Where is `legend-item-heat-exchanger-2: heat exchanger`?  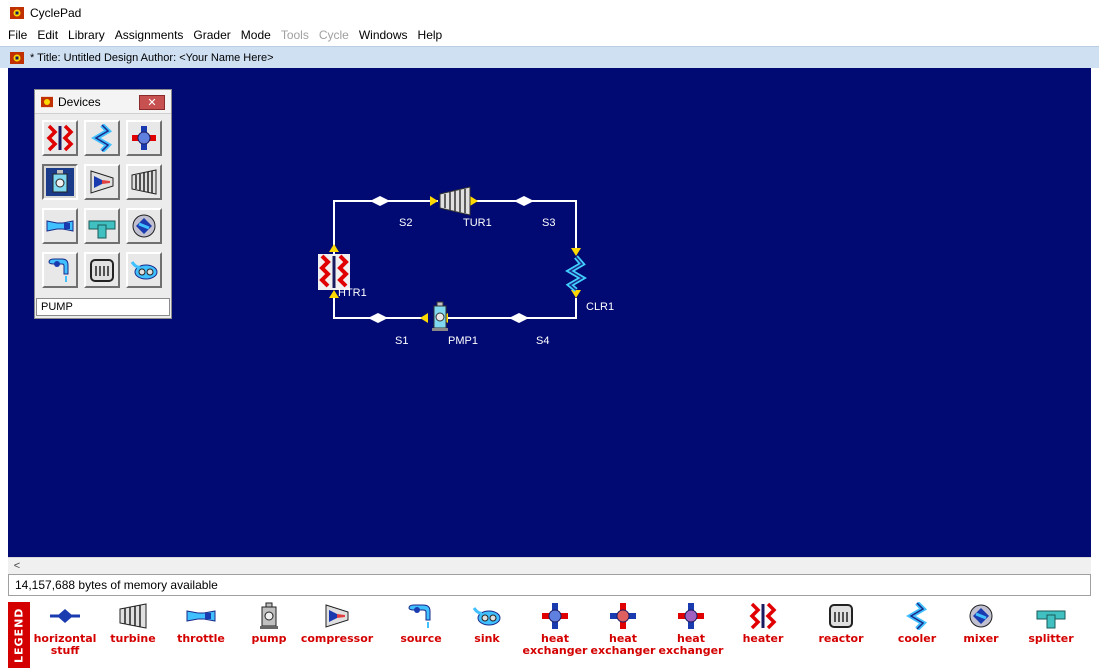 legend-item-heat-exchanger-2: heat exchanger is located at coordinates (623, 629).